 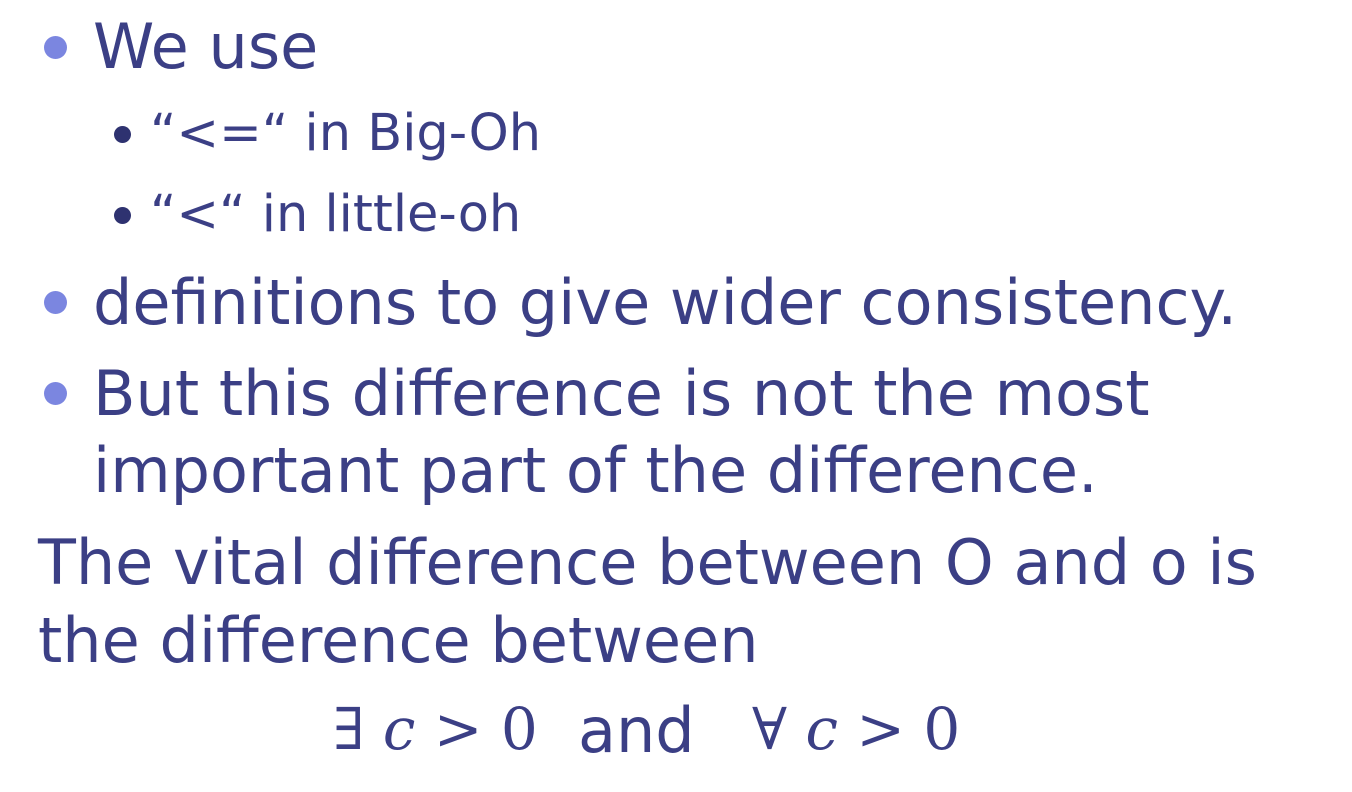 I want to click on formula-forall: ∀ c > 0, so click(x=856, y=729).